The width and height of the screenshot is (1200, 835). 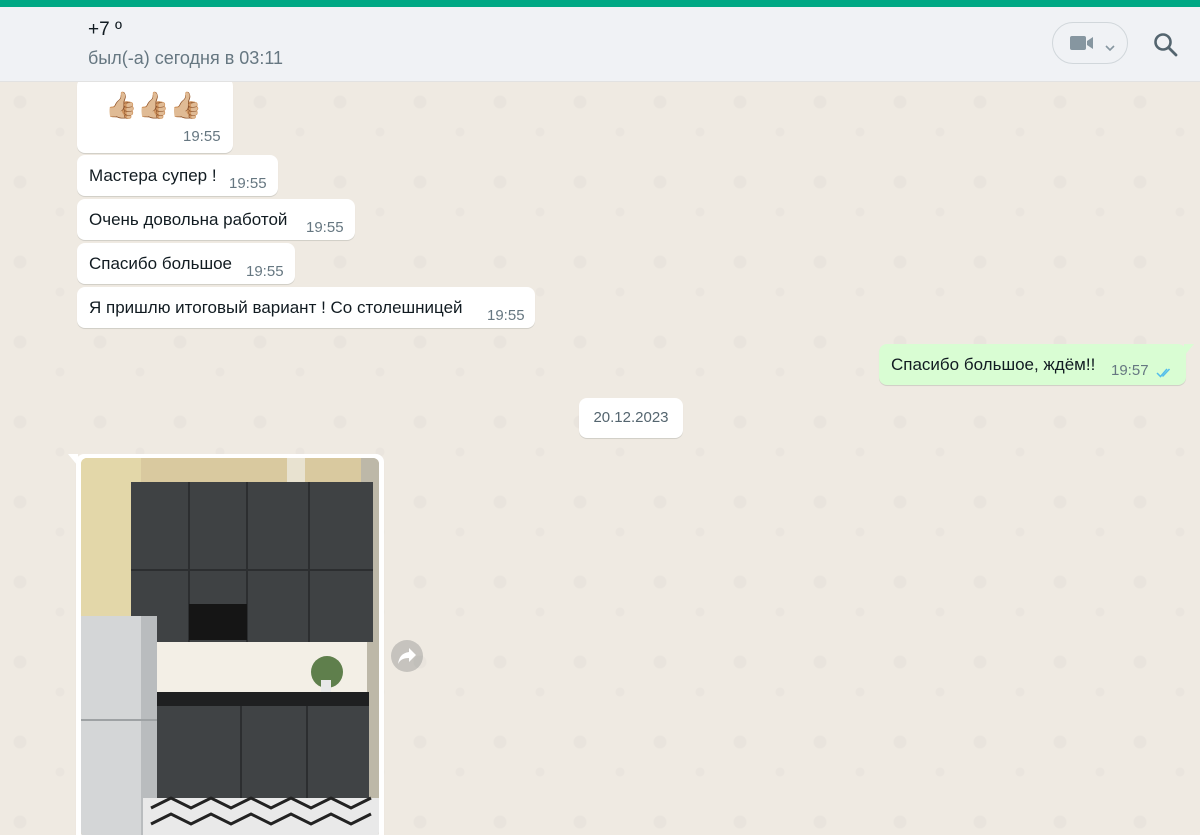 I want to click on video-call-button, so click(x=1090, y=43).